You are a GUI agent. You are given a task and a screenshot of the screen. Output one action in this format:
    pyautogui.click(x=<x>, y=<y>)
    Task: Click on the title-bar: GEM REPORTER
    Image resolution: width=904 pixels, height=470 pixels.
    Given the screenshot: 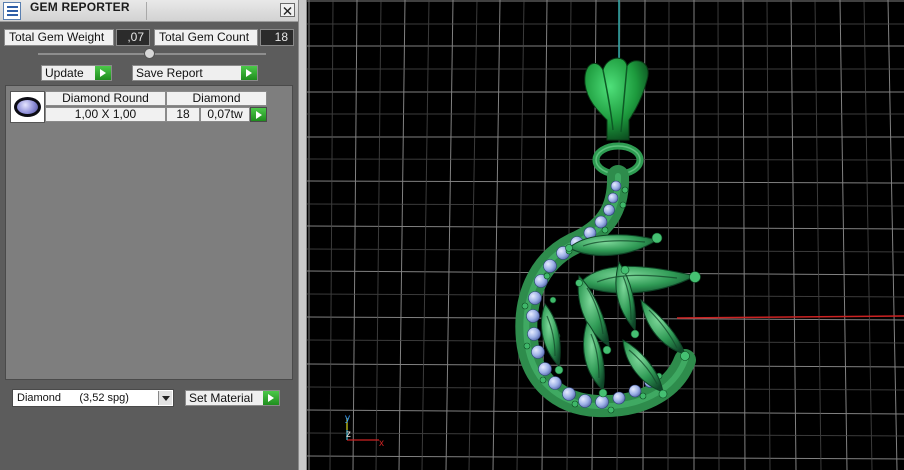 What is the action you would take?
    pyautogui.click(x=149, y=11)
    